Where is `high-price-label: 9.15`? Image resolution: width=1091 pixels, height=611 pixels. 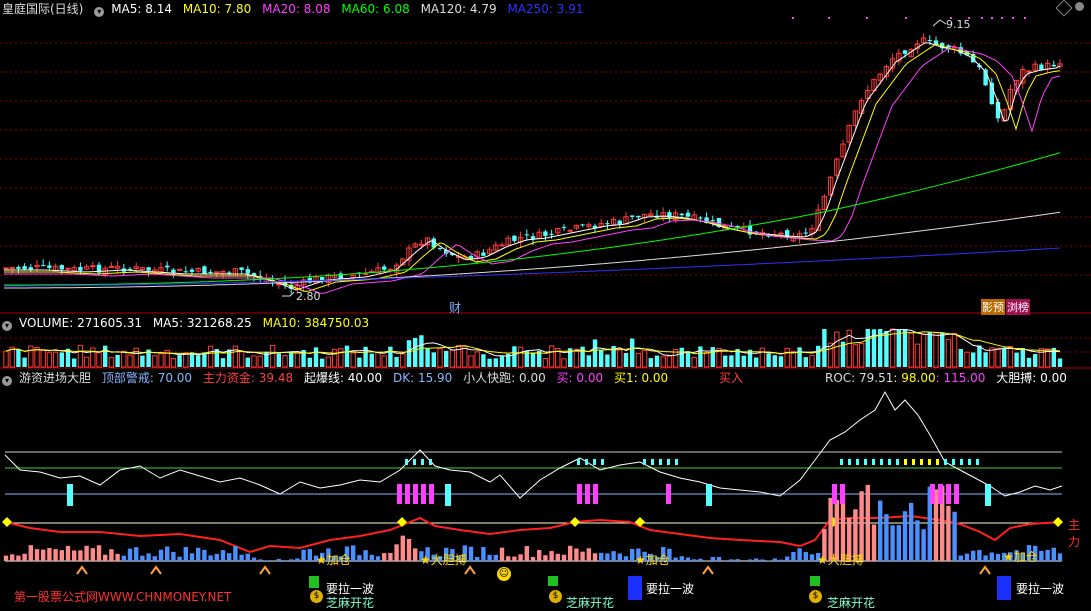
high-price-label: 9.15 is located at coordinates (958, 24).